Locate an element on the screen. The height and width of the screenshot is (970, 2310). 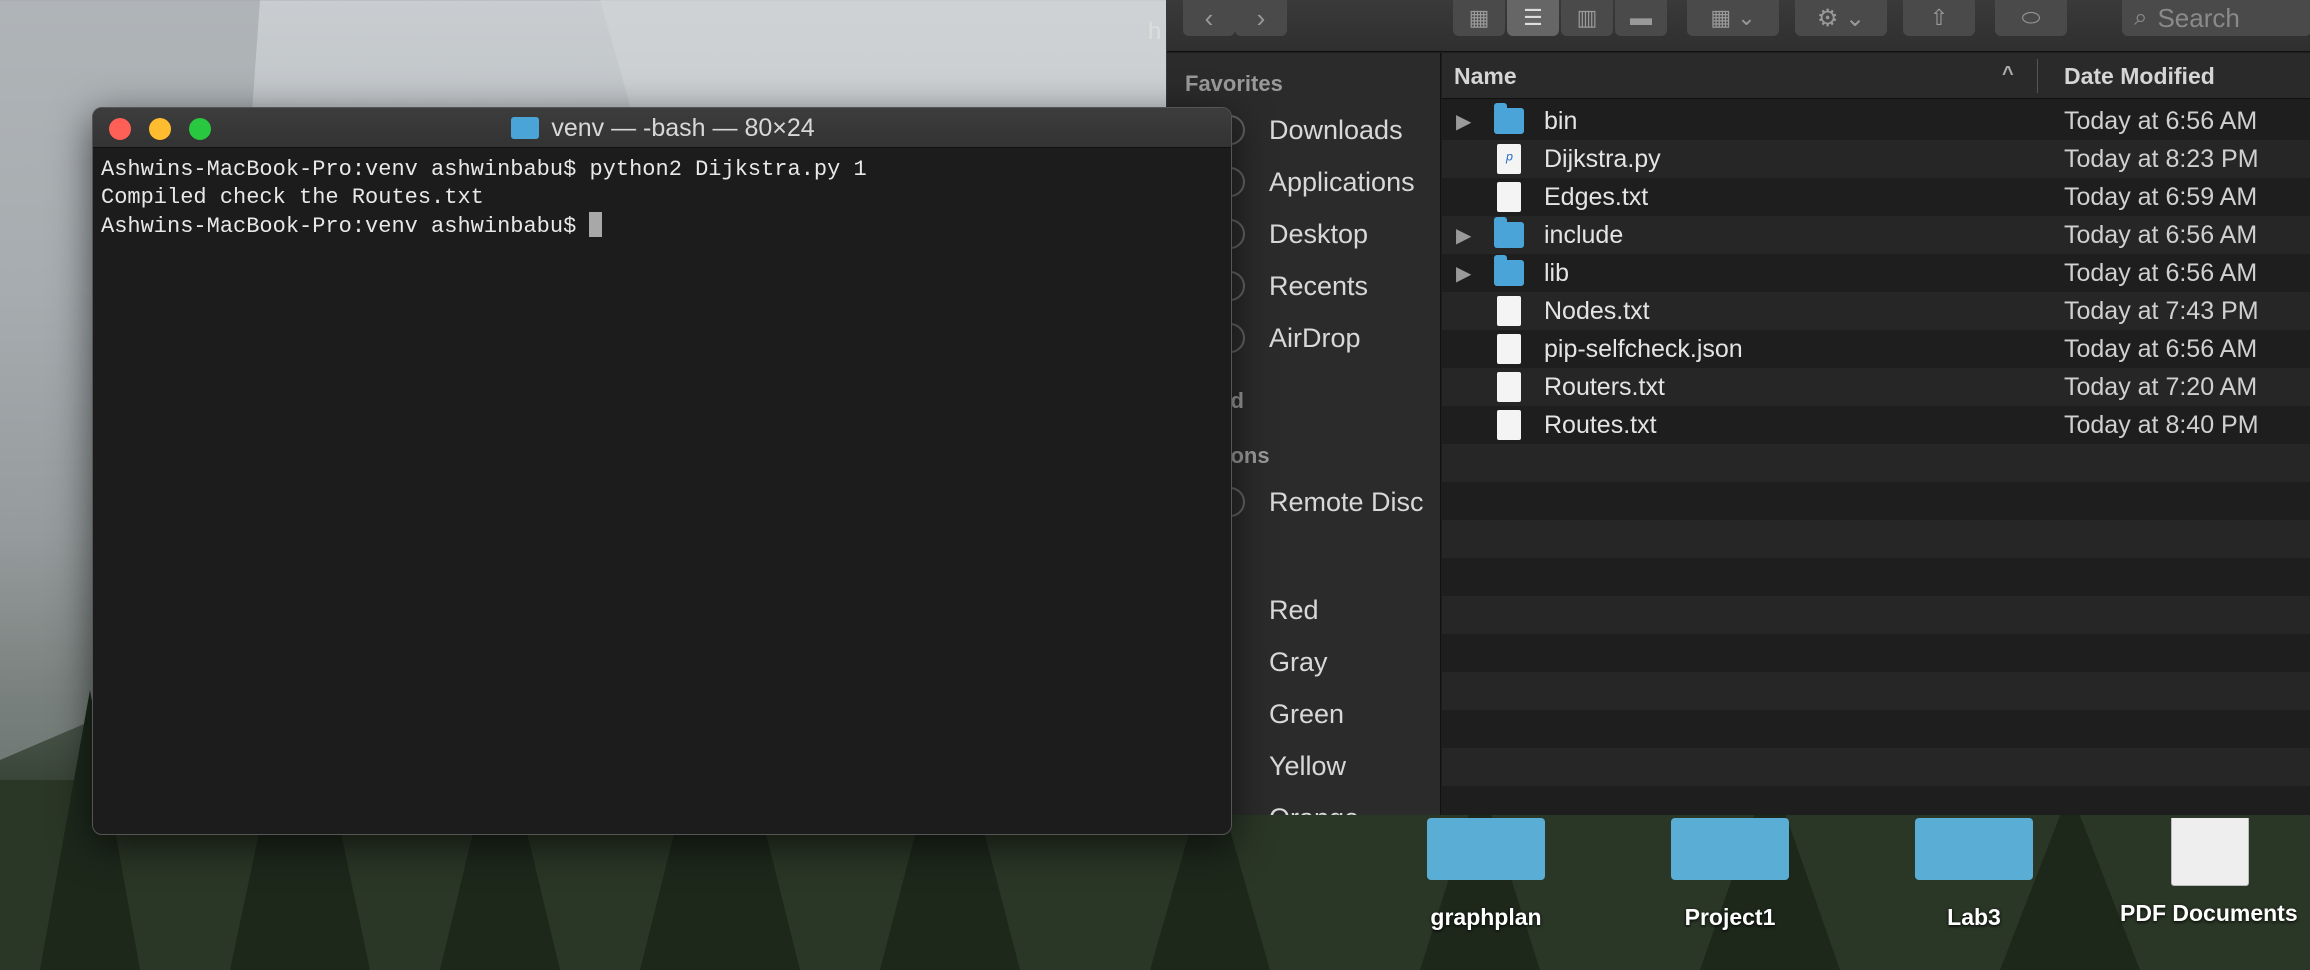
chevron-left-icon: ‹ is located at coordinates (1209, 17).